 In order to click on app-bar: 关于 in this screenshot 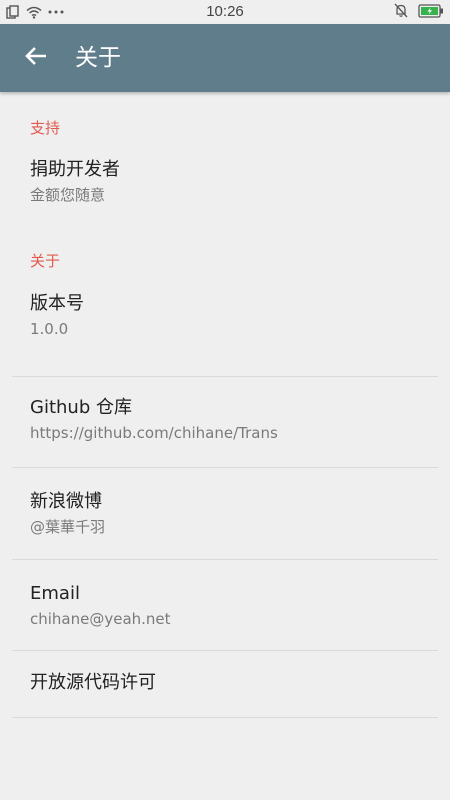, I will do `click(225, 58)`.